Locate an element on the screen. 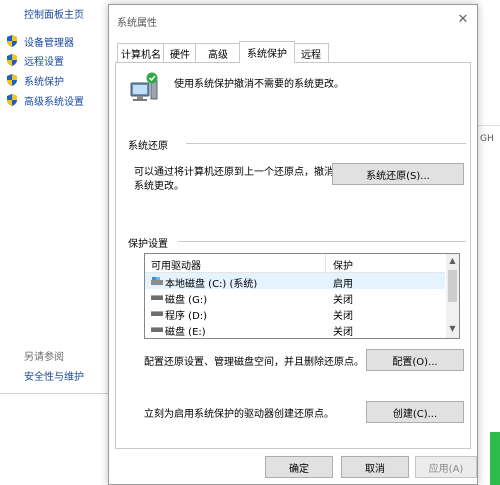 The height and width of the screenshot is (485, 500). drive-protection-status: 启用 is located at coordinates (343, 284).